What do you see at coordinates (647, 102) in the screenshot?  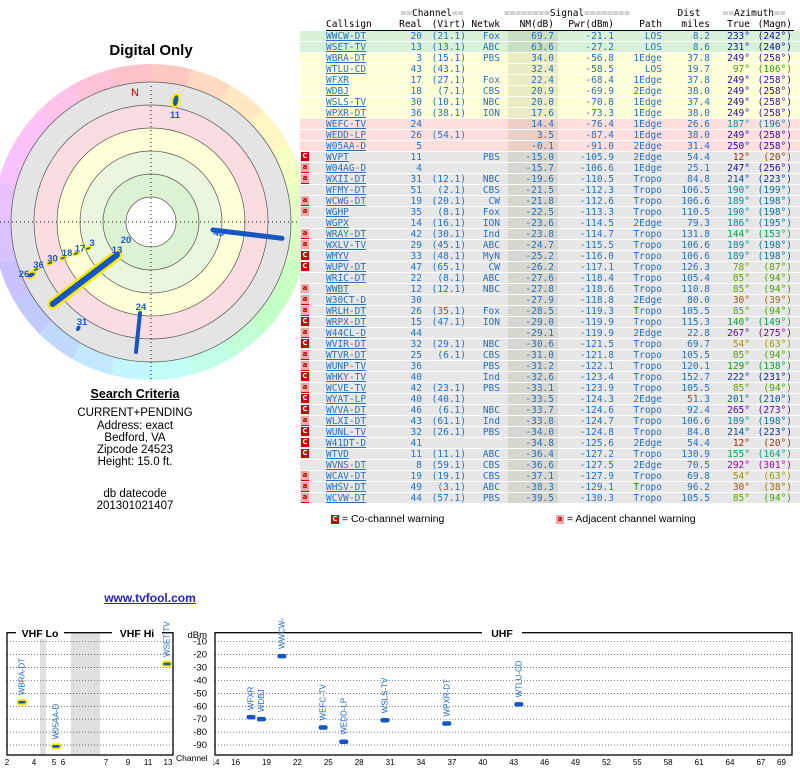 I see `path: 1Edge` at bounding box center [647, 102].